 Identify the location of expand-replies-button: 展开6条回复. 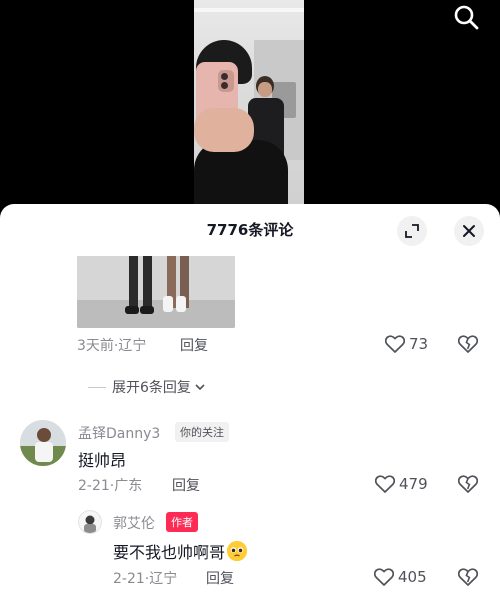
(147, 387).